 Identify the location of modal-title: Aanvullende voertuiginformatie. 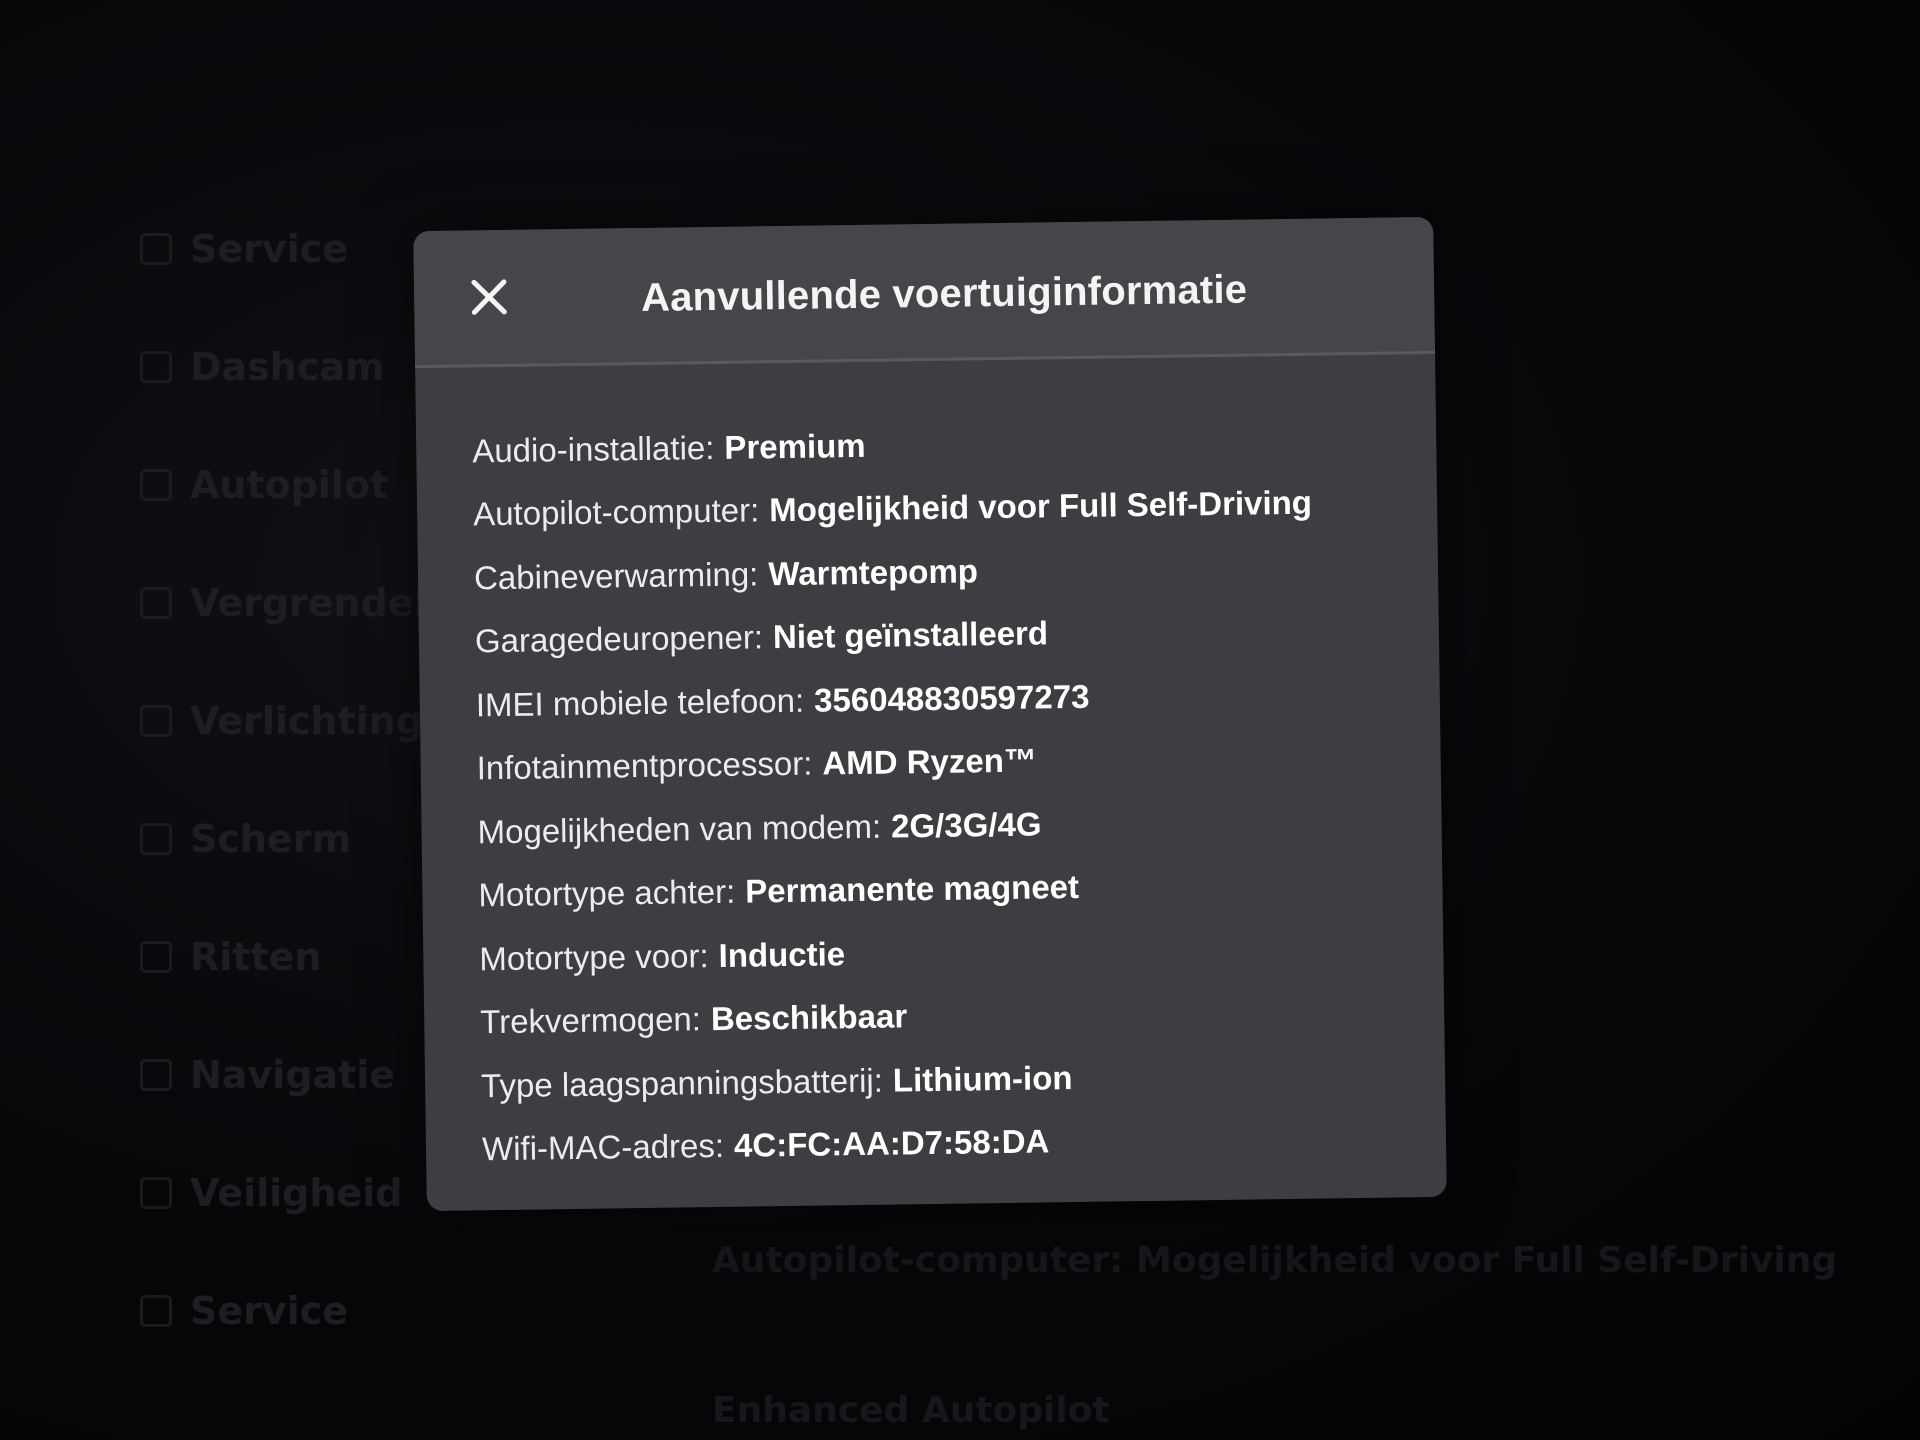
(944, 293).